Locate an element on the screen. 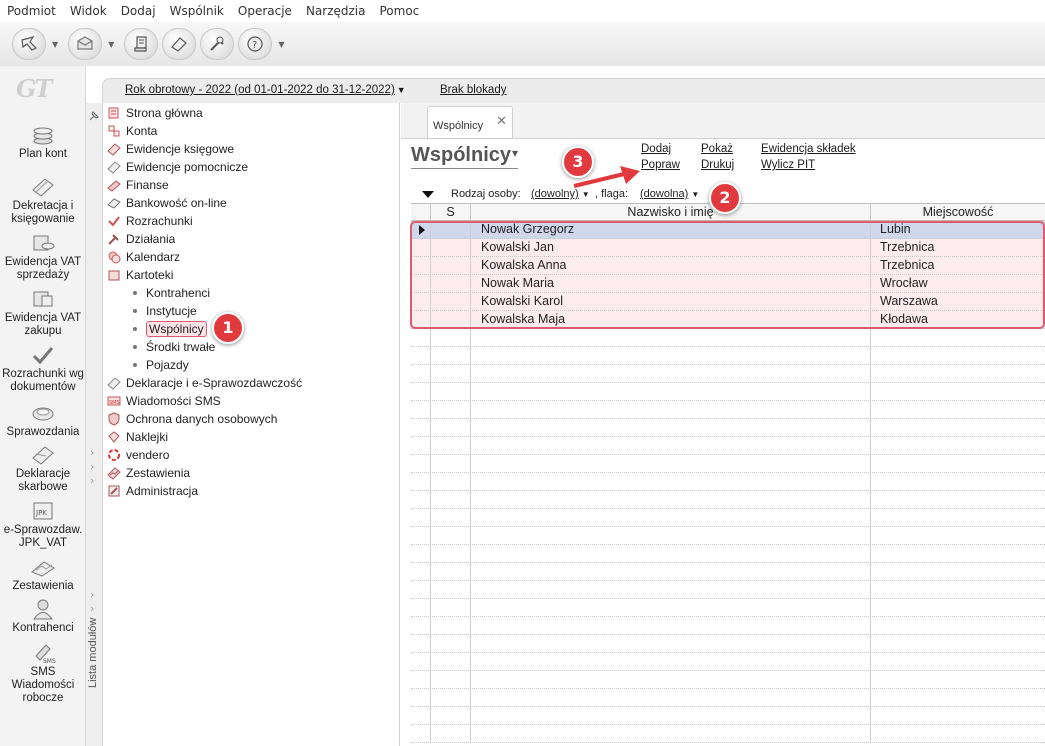 This screenshot has height=746, width=1045. nav-deklaracje: Deklaracje skarbowe is located at coordinates (43, 469).